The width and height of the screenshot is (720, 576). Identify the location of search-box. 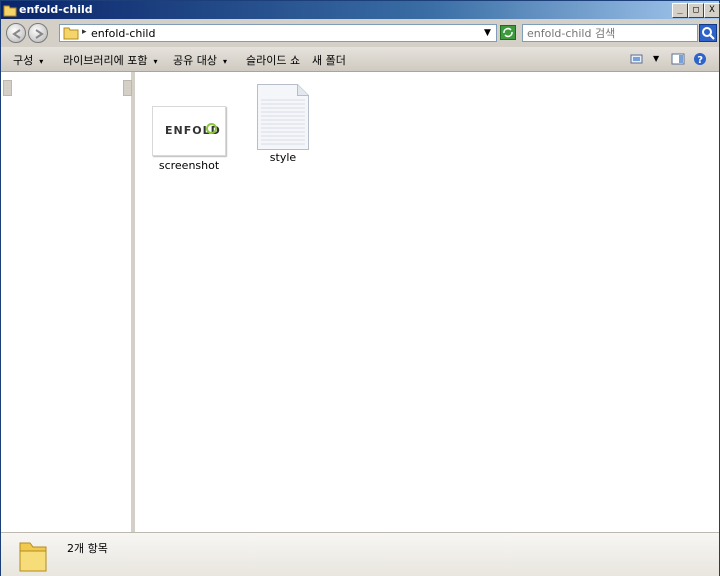
(610, 33).